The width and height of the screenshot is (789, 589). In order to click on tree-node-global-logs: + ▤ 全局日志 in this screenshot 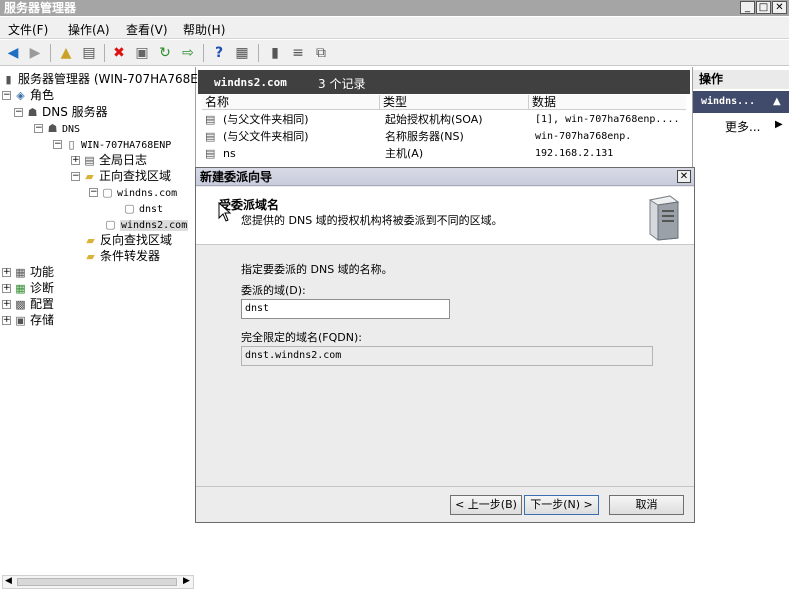, I will do `click(109, 160)`.